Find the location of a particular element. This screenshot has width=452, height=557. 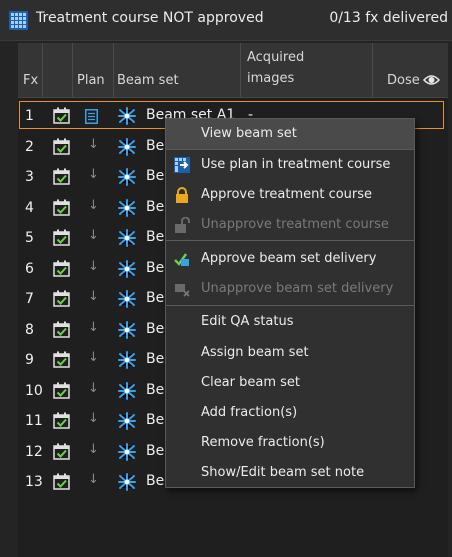

menu-item-clear-beam-set: Clear beam set is located at coordinates (290, 383).